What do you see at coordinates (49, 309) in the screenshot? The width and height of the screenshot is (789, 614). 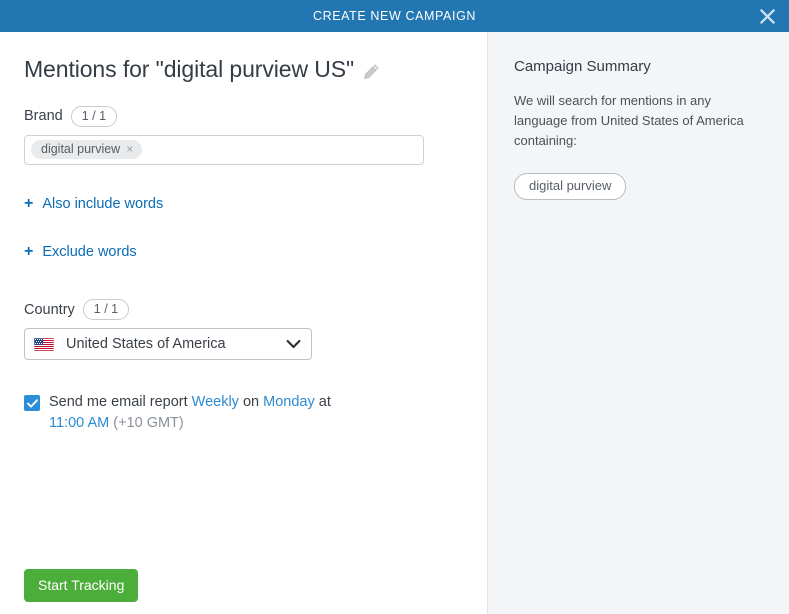 I see `country-label: Country` at bounding box center [49, 309].